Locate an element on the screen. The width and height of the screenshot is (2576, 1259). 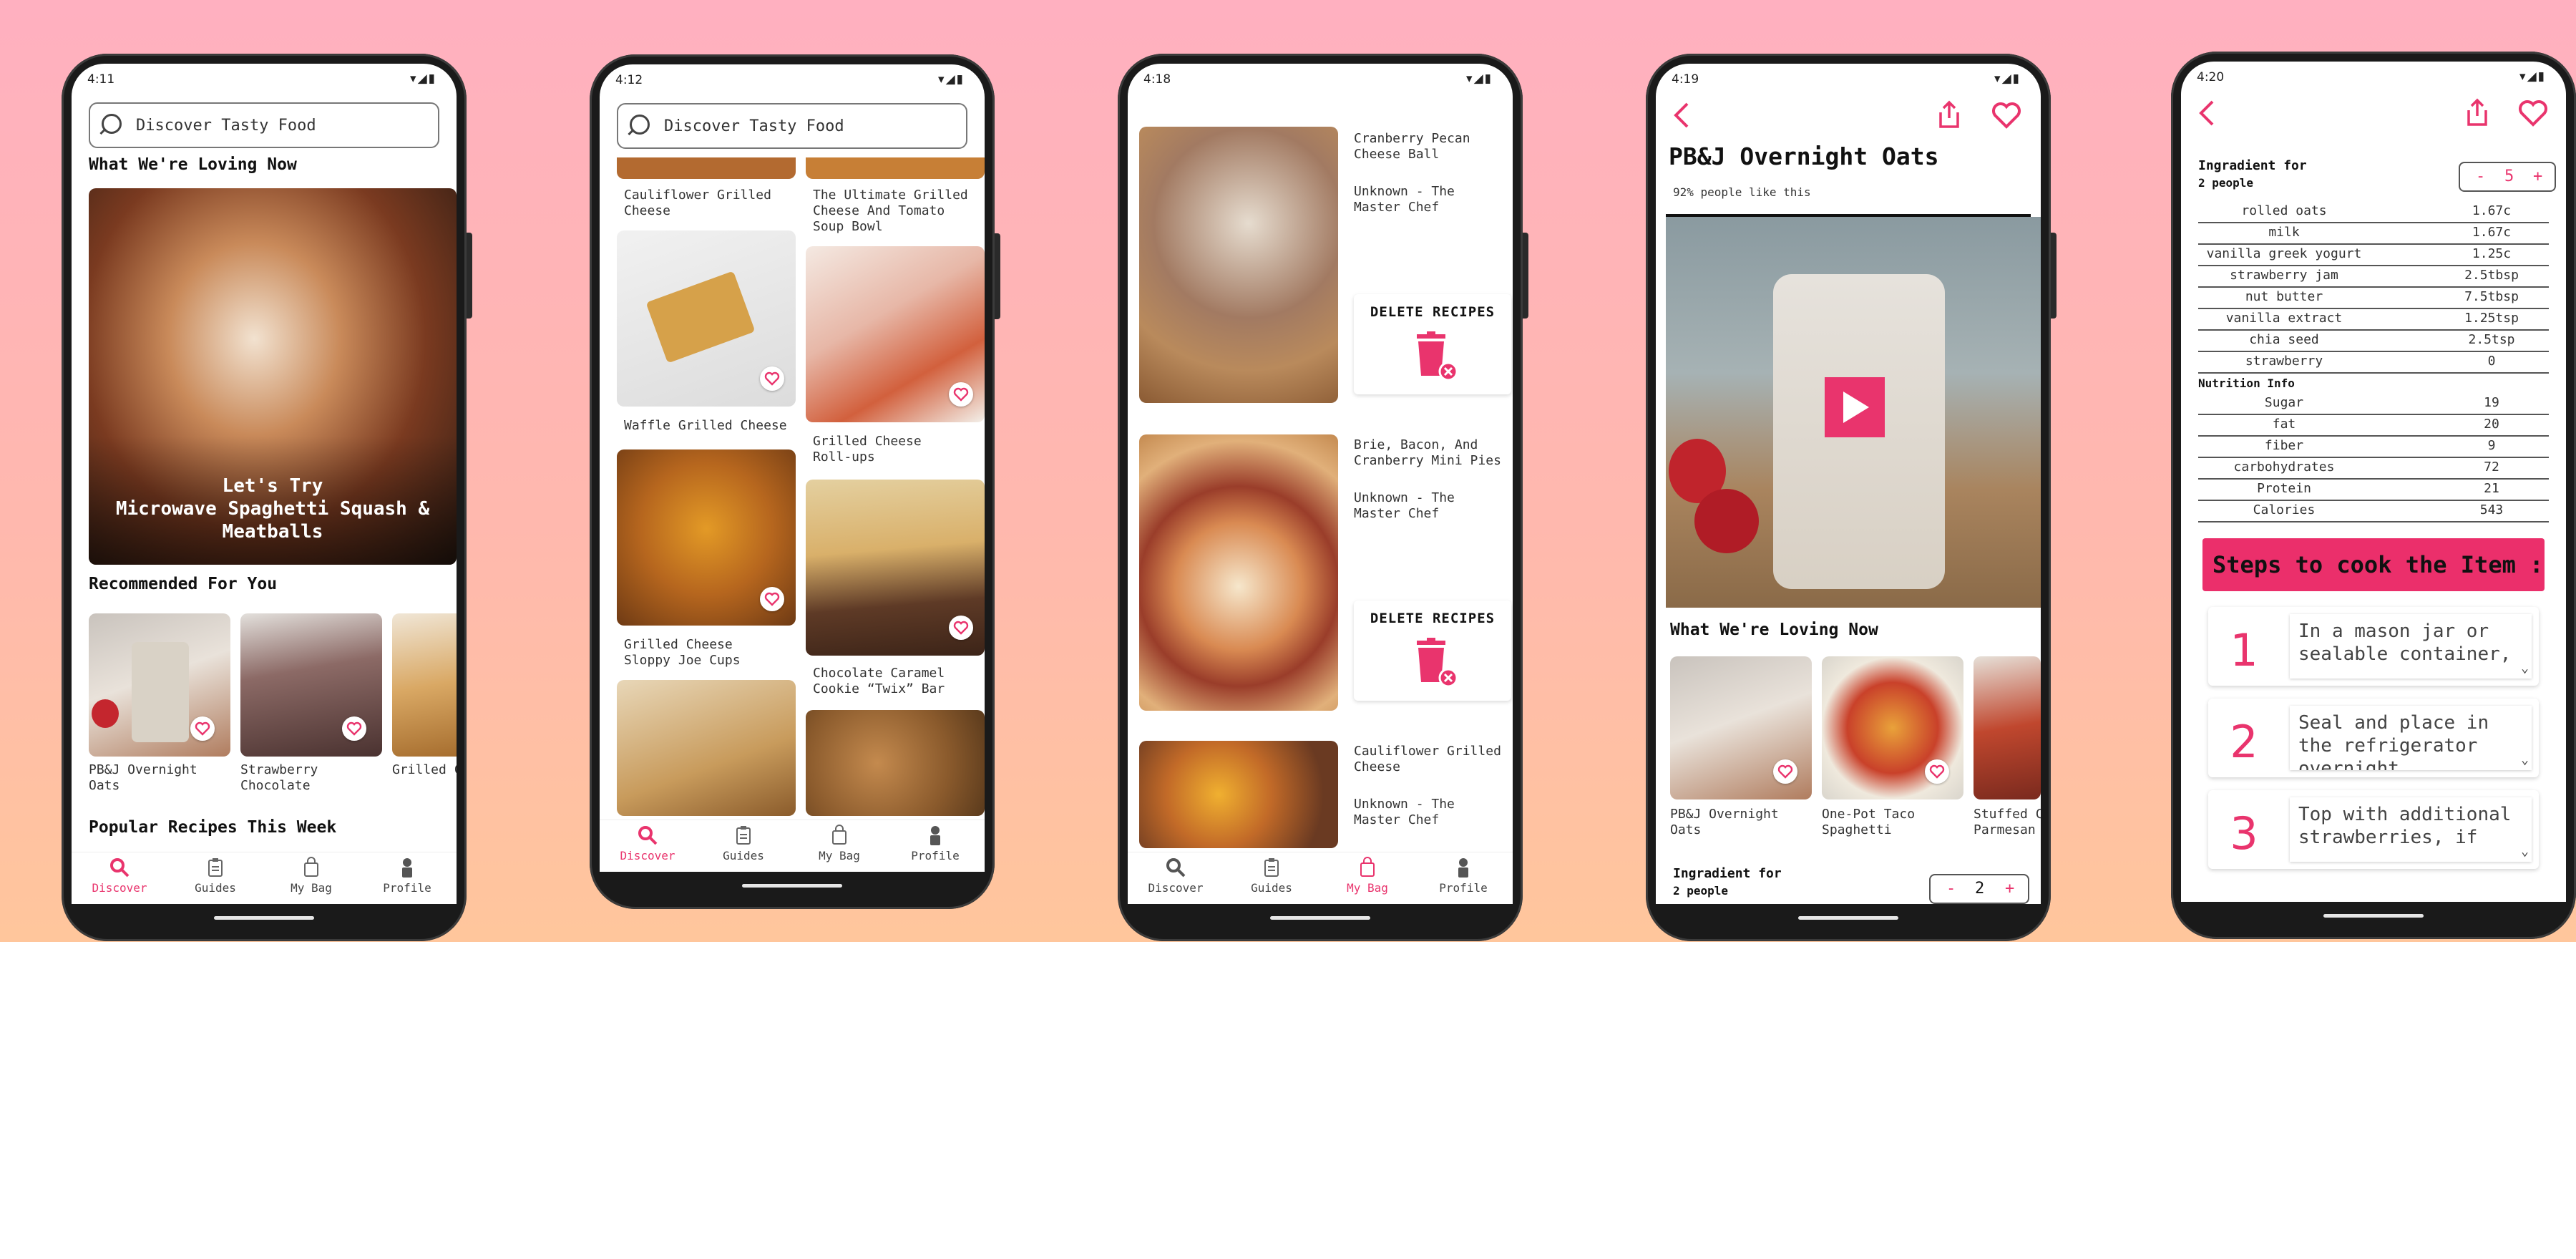
loving-card-image is located at coordinates (2007, 727).